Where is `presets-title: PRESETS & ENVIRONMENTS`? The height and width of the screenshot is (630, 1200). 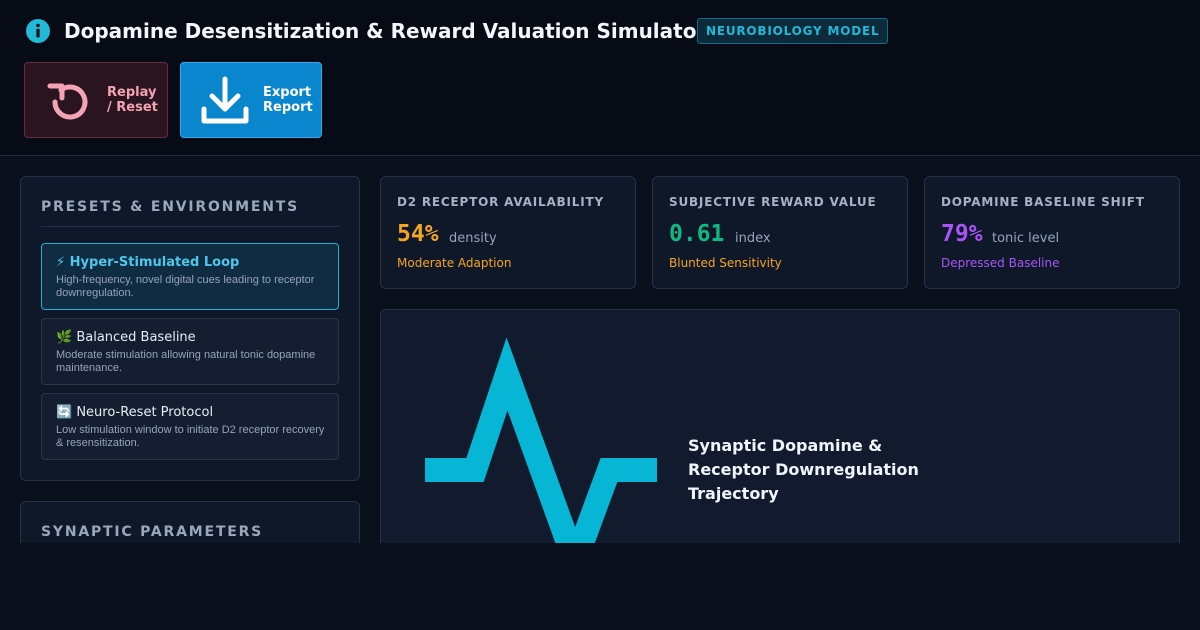
presets-title: PRESETS & ENVIRONMENTS is located at coordinates (170, 207).